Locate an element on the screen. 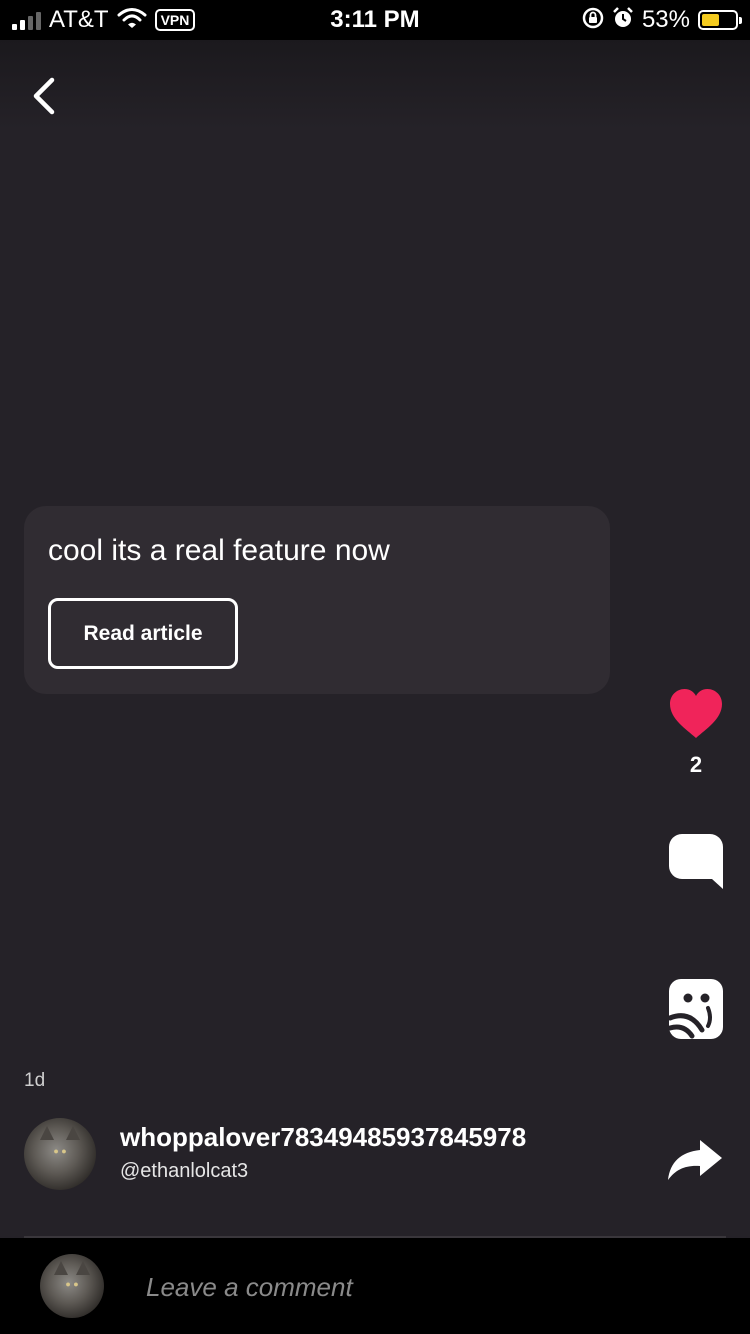 The height and width of the screenshot is (1334, 750). sticker-icon is located at coordinates (695, 1009).